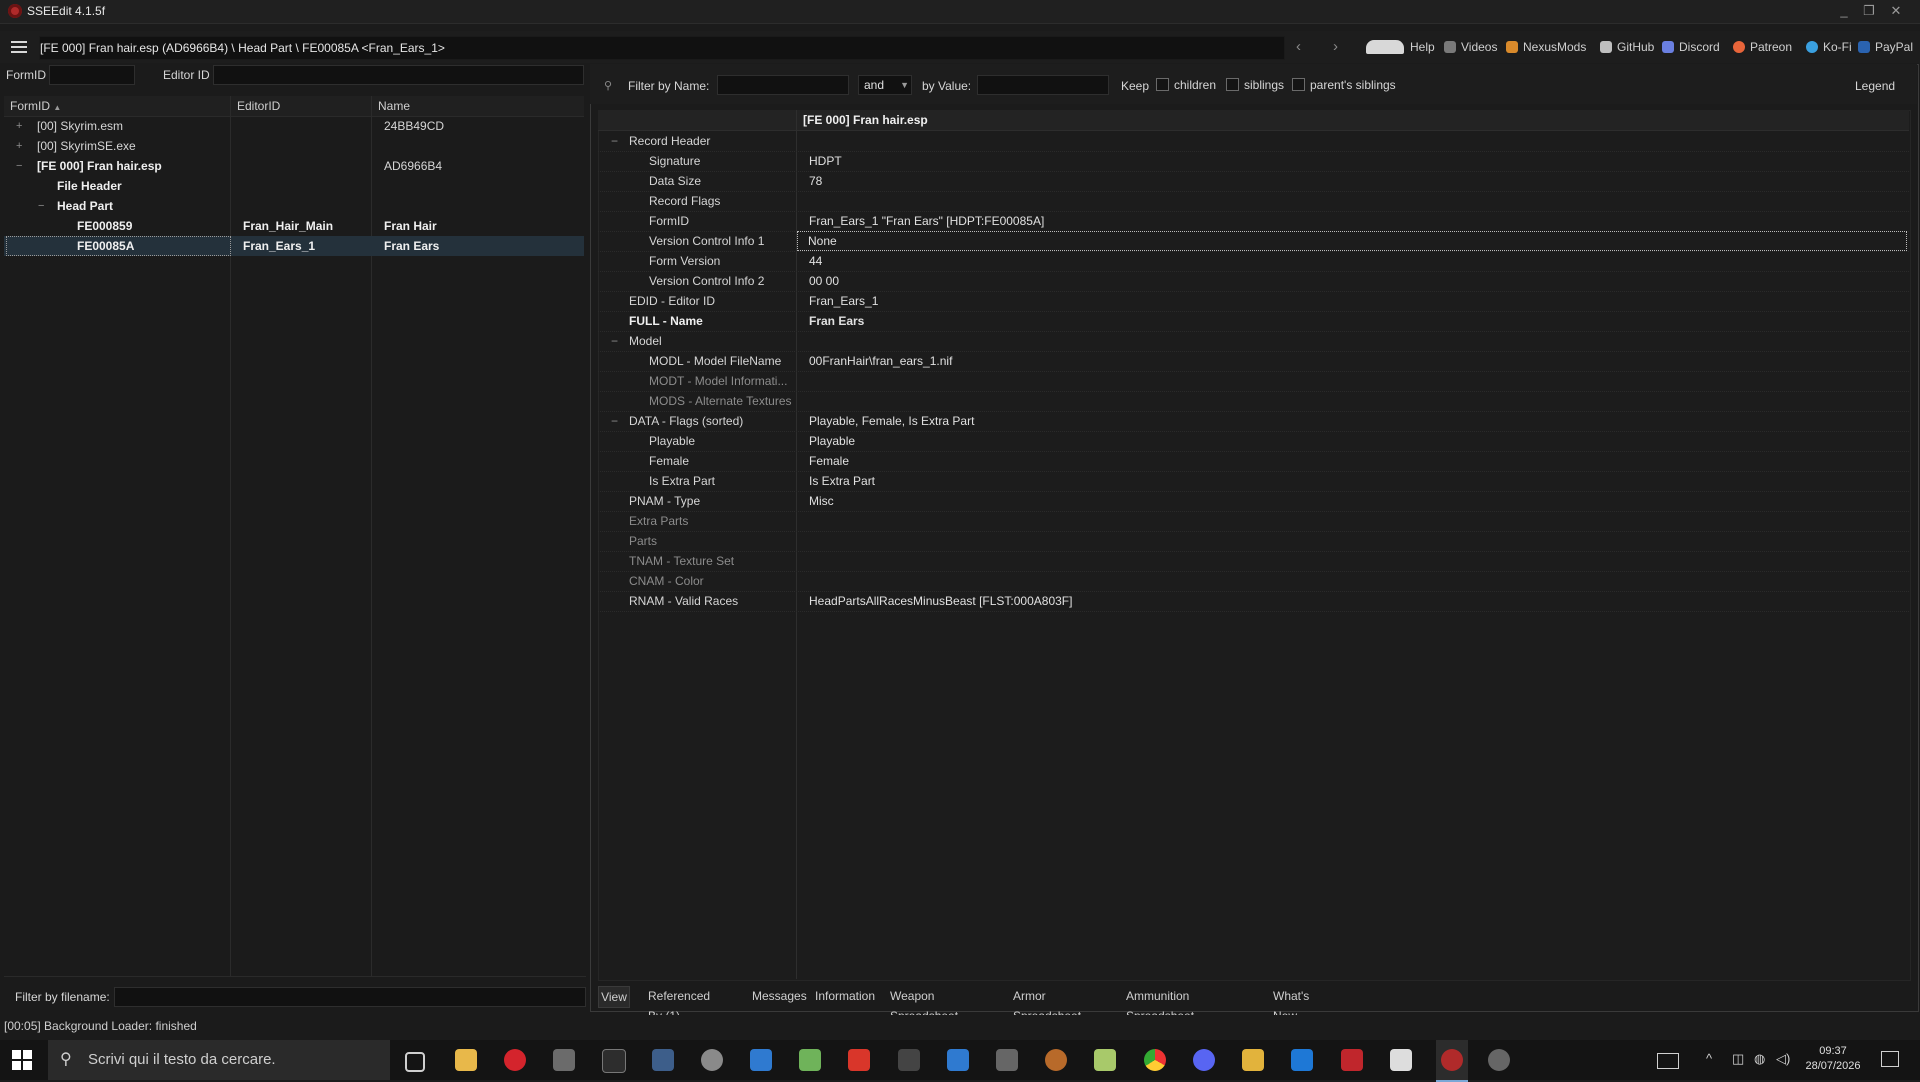  Describe the element at coordinates (1385, 47) in the screenshot. I see `book-icon` at that location.